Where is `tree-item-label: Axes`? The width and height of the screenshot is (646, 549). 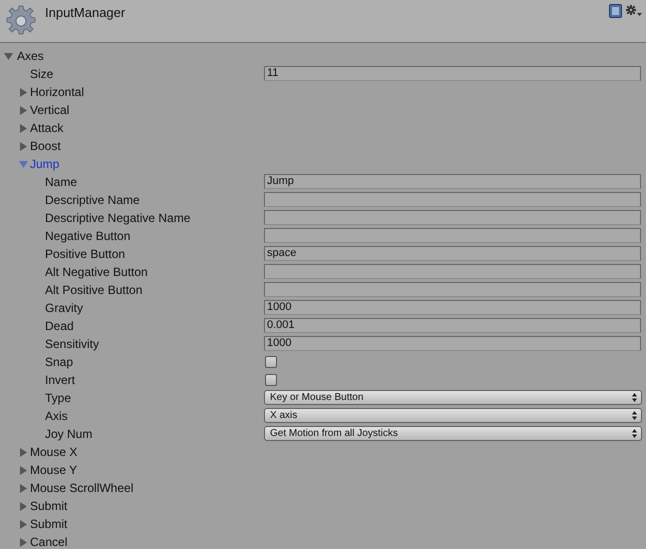 tree-item-label: Axes is located at coordinates (30, 56).